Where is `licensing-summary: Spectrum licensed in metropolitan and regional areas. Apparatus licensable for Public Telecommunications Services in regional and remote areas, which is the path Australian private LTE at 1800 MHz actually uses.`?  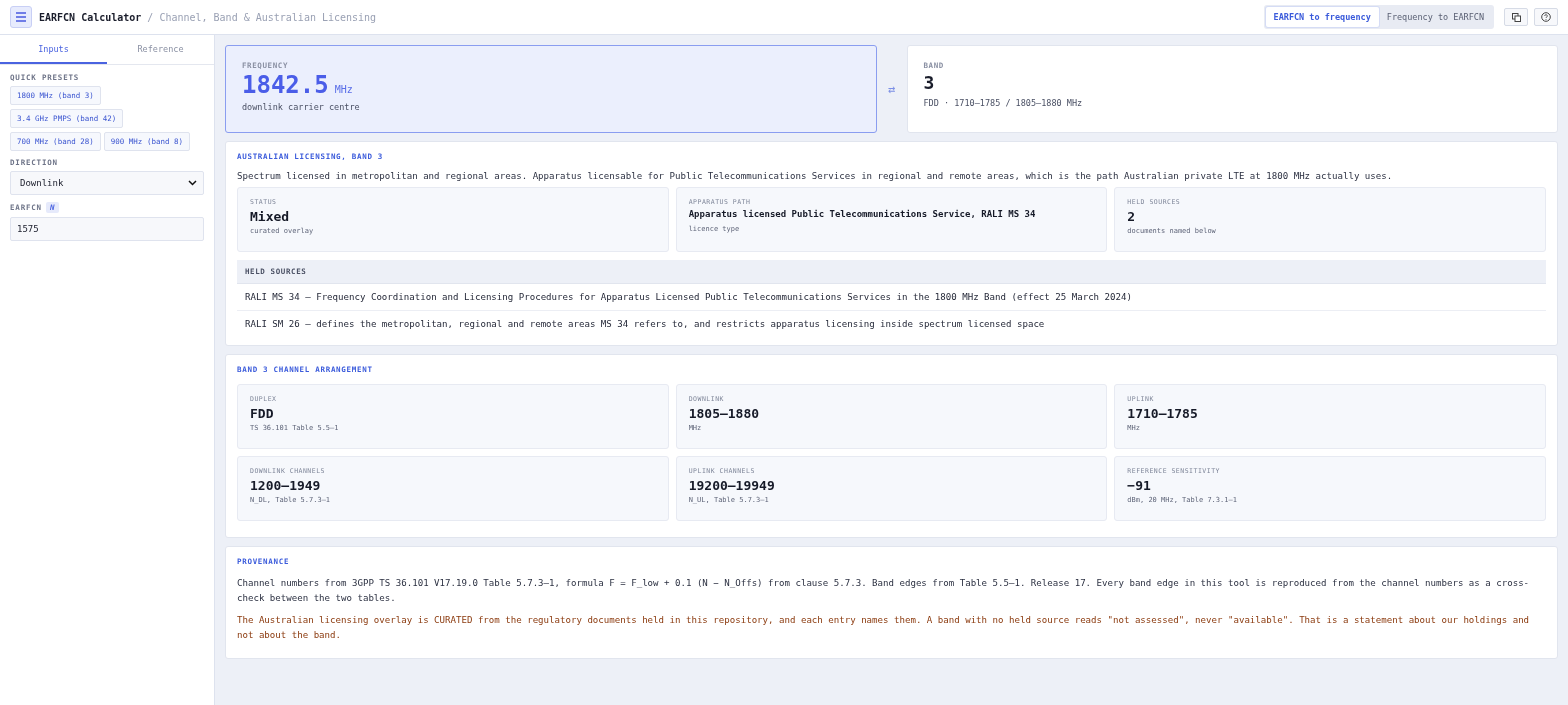
licensing-summary: Spectrum licensed in metropolitan and regional areas. Apparatus licensable for Public Telecommunications Services in regional and remote areas, which is the path Australian private LTE at 1800 MHz actually uses. is located at coordinates (815, 176).